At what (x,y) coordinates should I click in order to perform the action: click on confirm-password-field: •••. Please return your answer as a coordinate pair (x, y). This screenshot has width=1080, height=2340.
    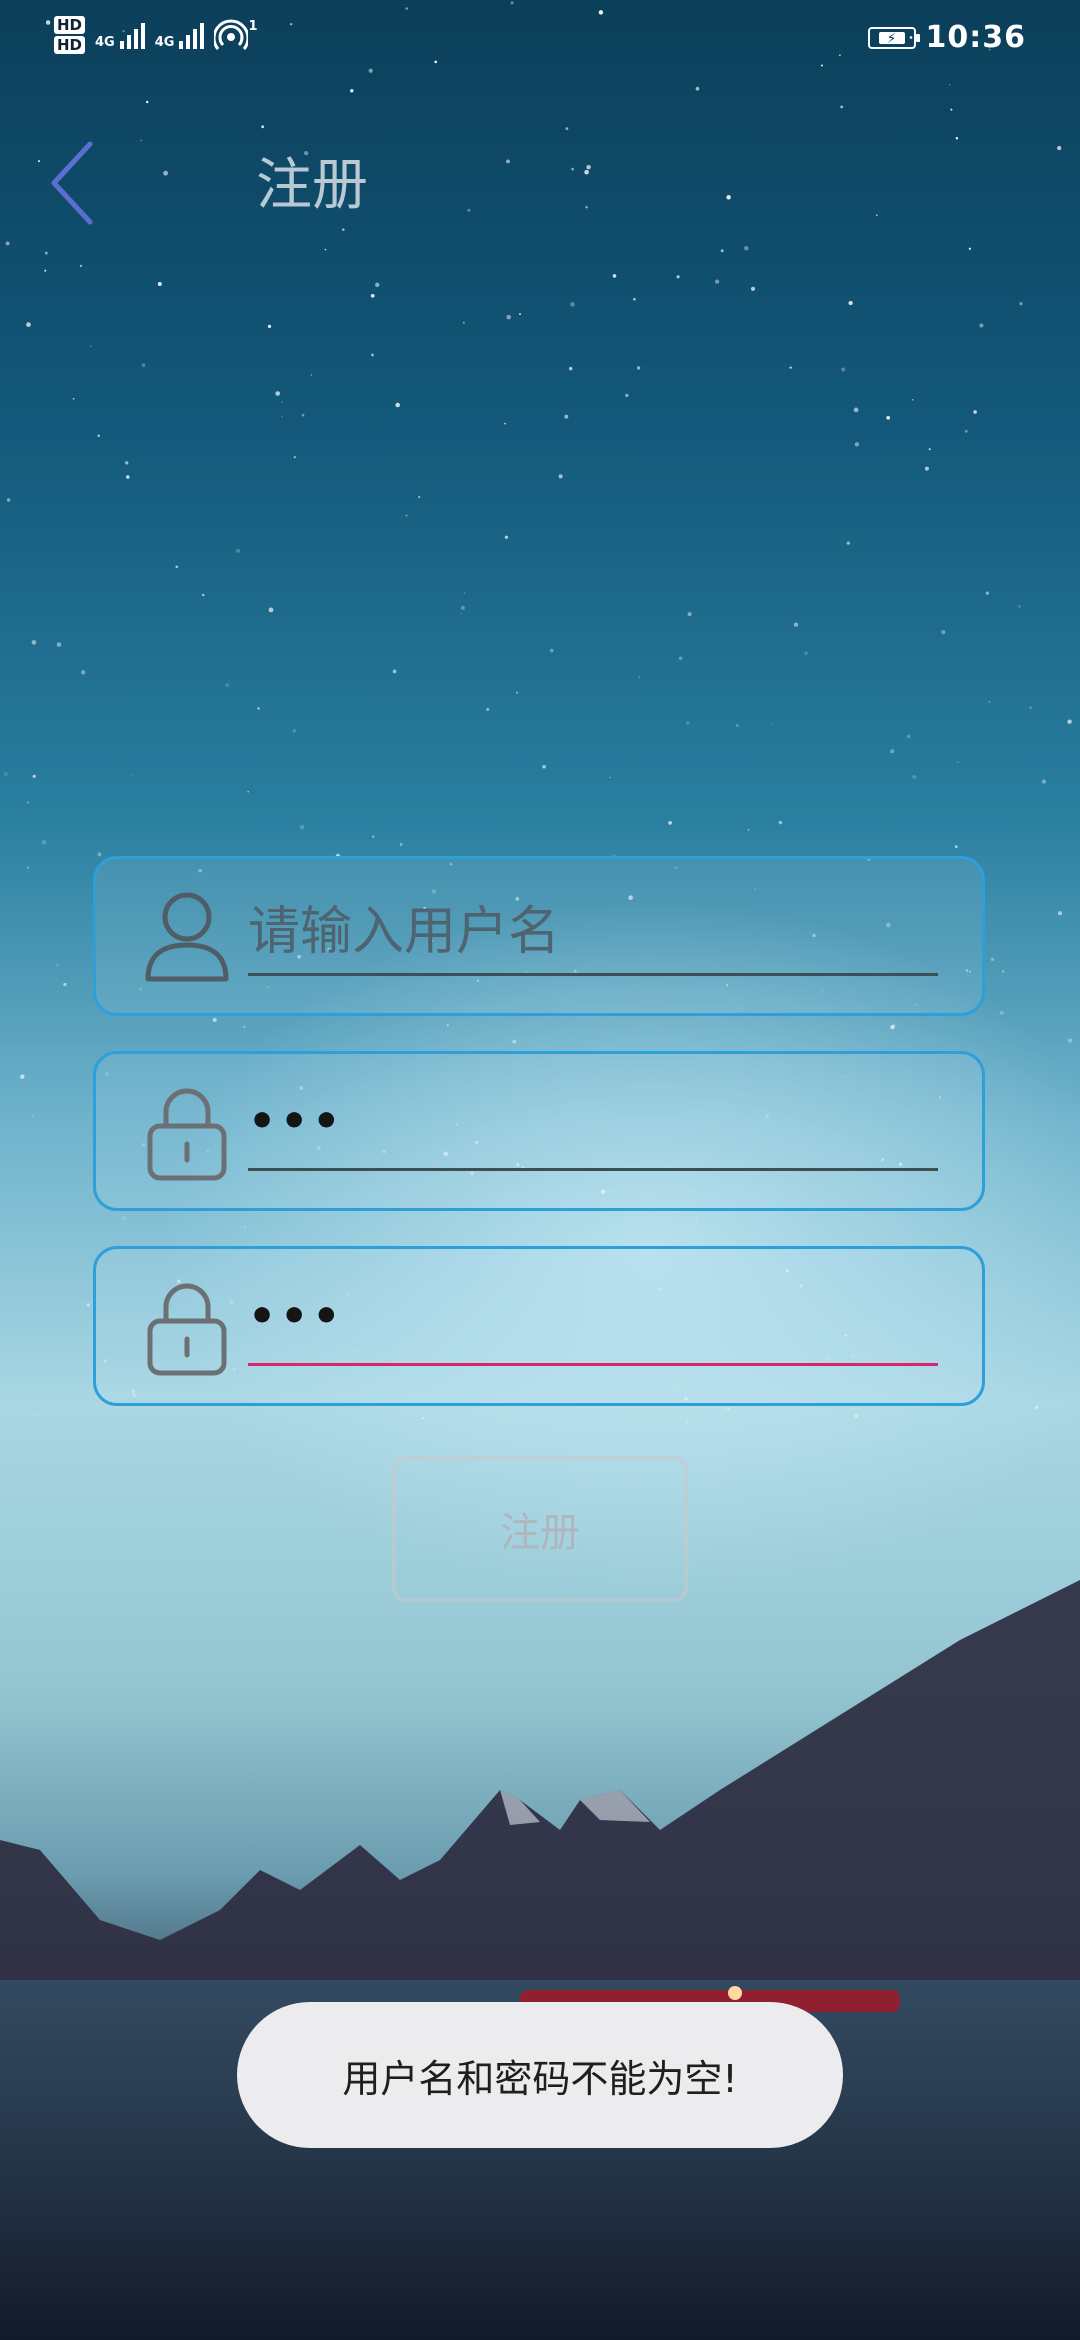
    Looking at the image, I should click on (539, 1326).